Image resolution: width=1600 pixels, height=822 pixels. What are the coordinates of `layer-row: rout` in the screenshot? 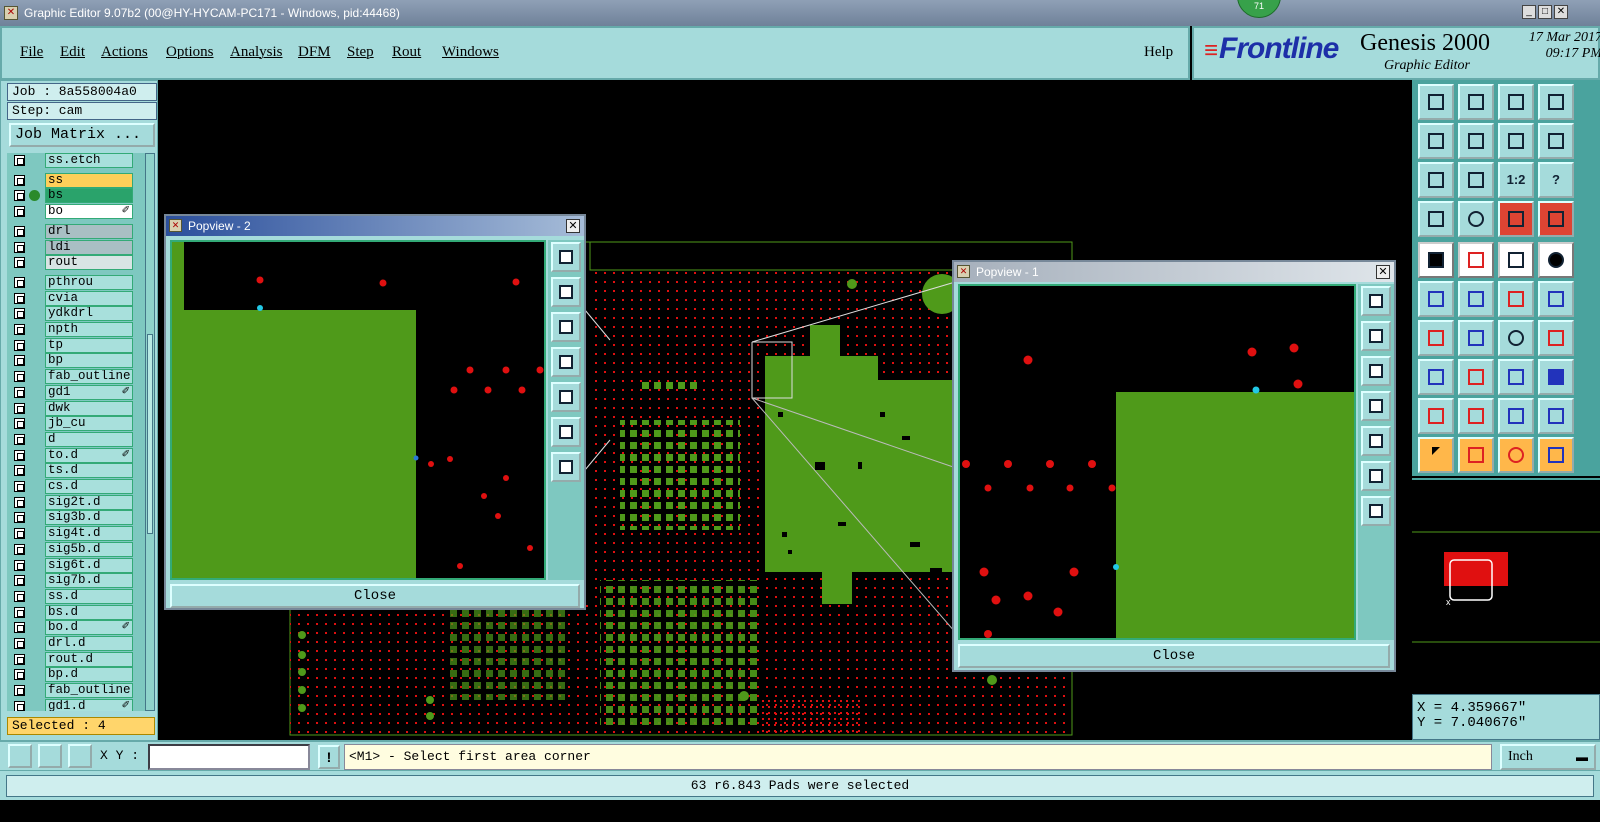 It's located at (71, 263).